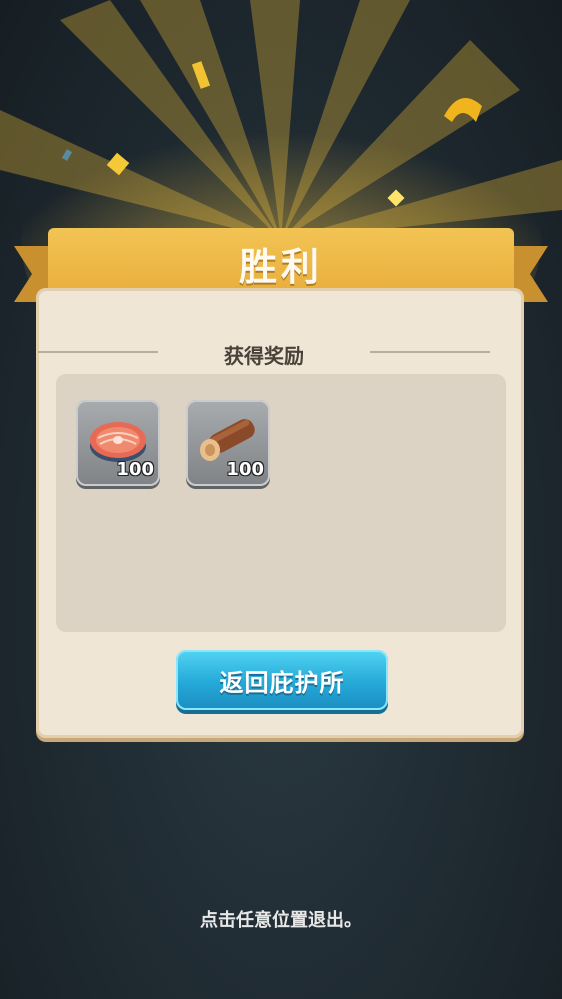 The image size is (562, 999). Describe the element at coordinates (228, 443) in the screenshot. I see `reward-item-wood: 100` at that location.